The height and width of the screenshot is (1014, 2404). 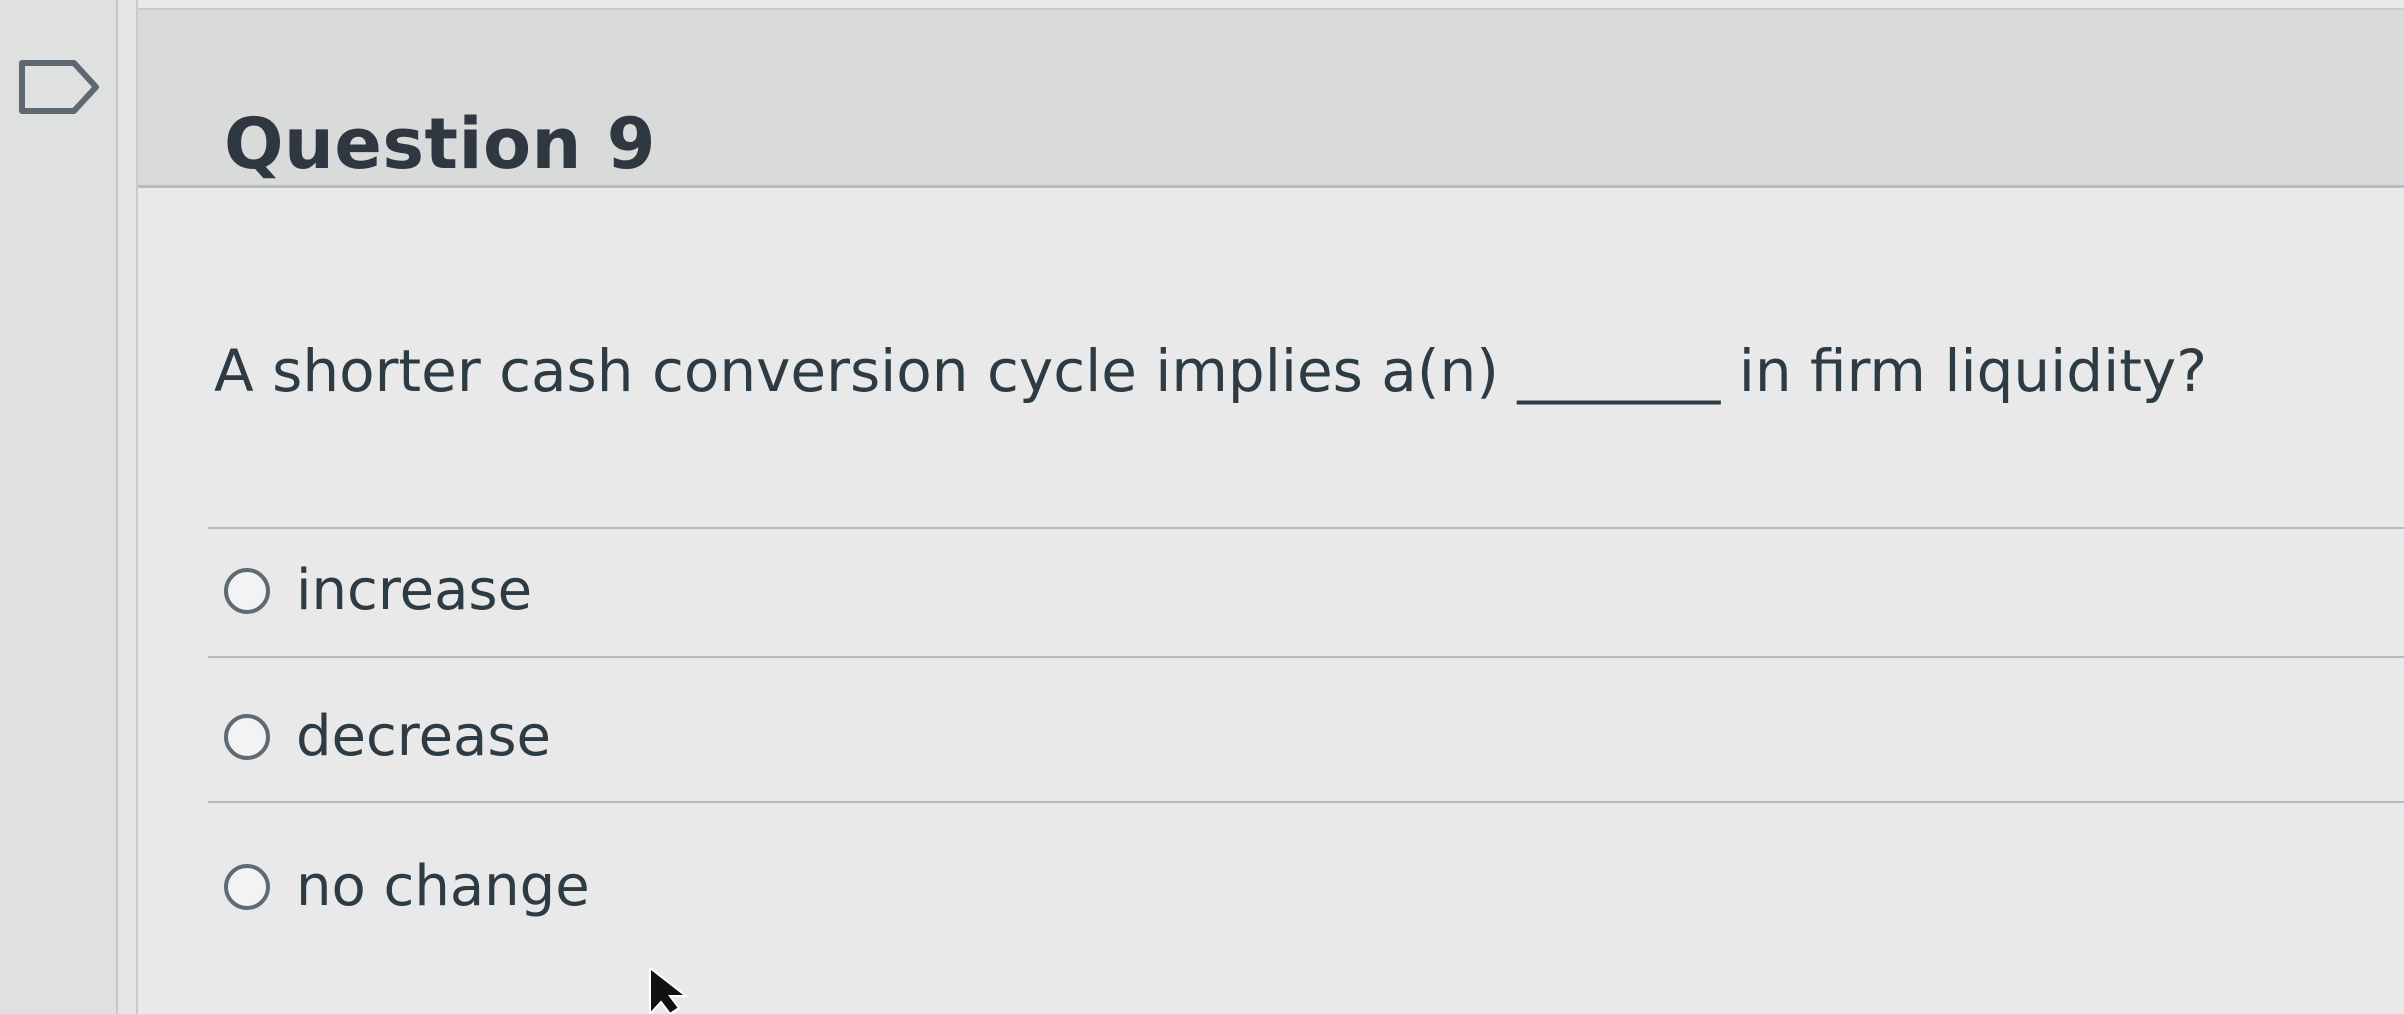 What do you see at coordinates (1306, 657) in the screenshot?
I see `answer-divider-middle` at bounding box center [1306, 657].